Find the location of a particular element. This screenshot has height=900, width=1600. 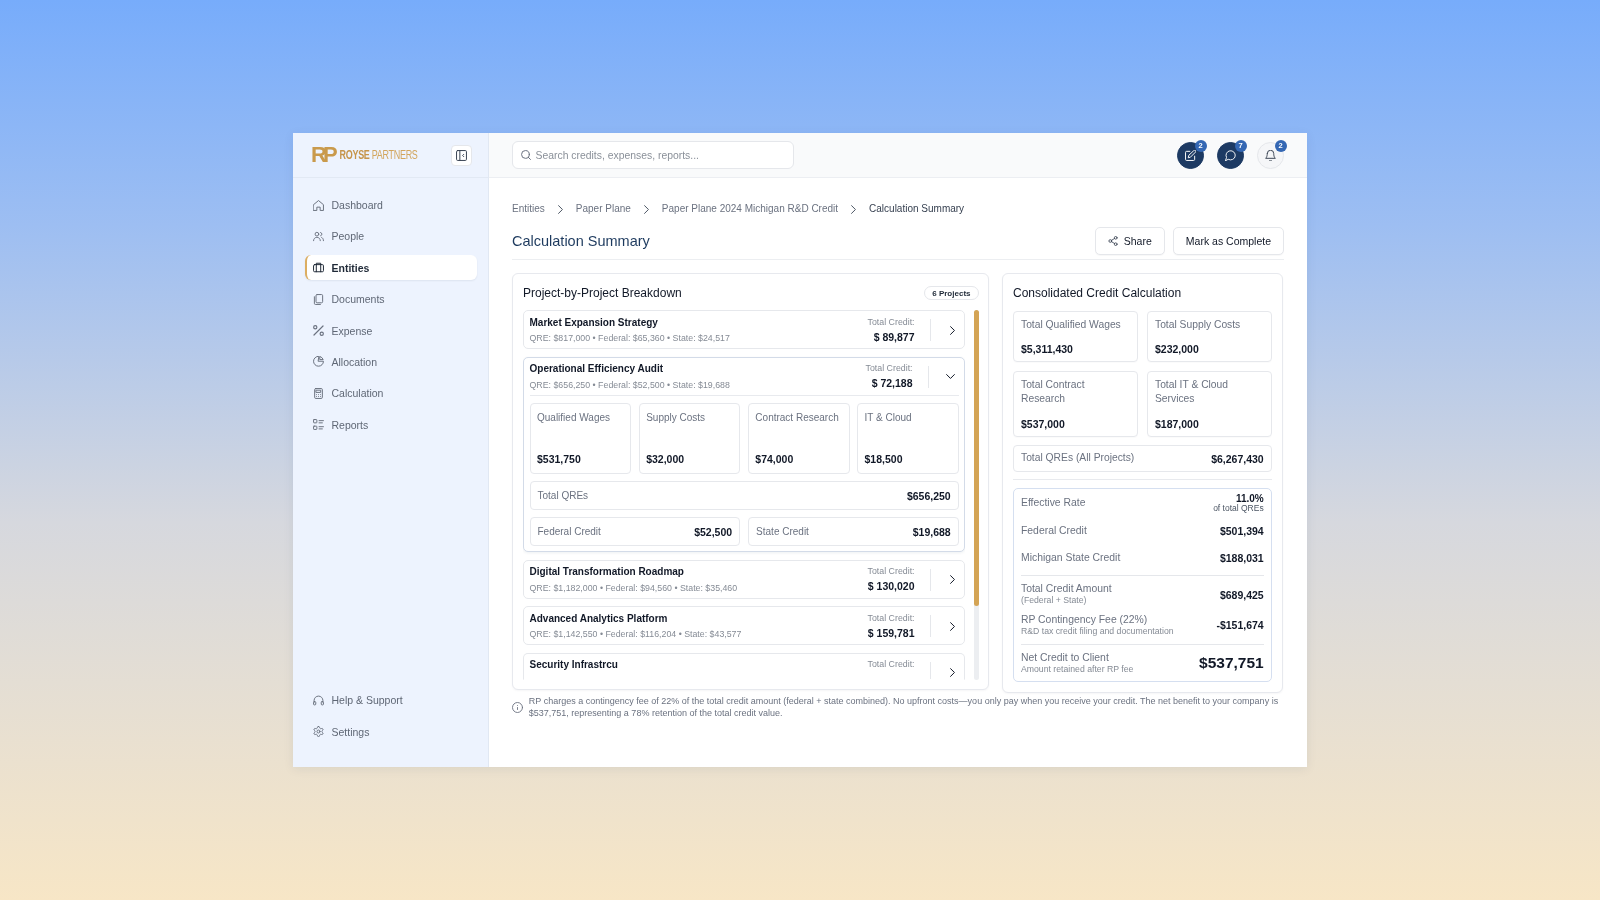

project-name: Market Expansion Strategy is located at coordinates (594, 322).